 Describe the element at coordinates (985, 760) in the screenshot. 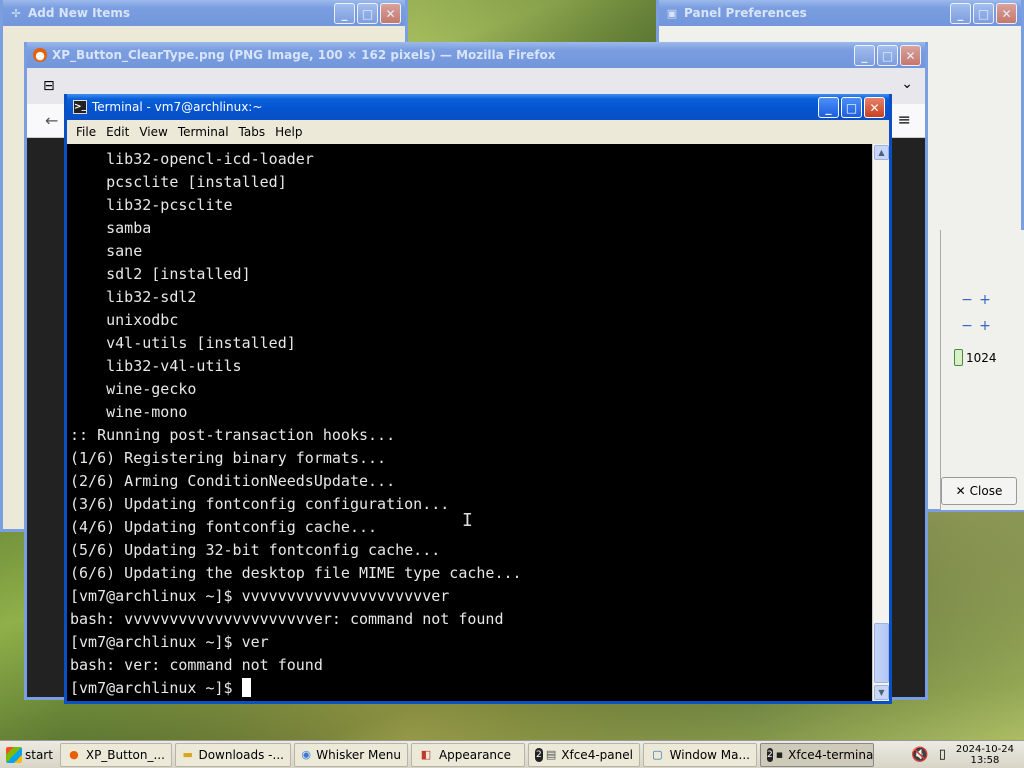

I see `clock-time: 13:58` at that location.